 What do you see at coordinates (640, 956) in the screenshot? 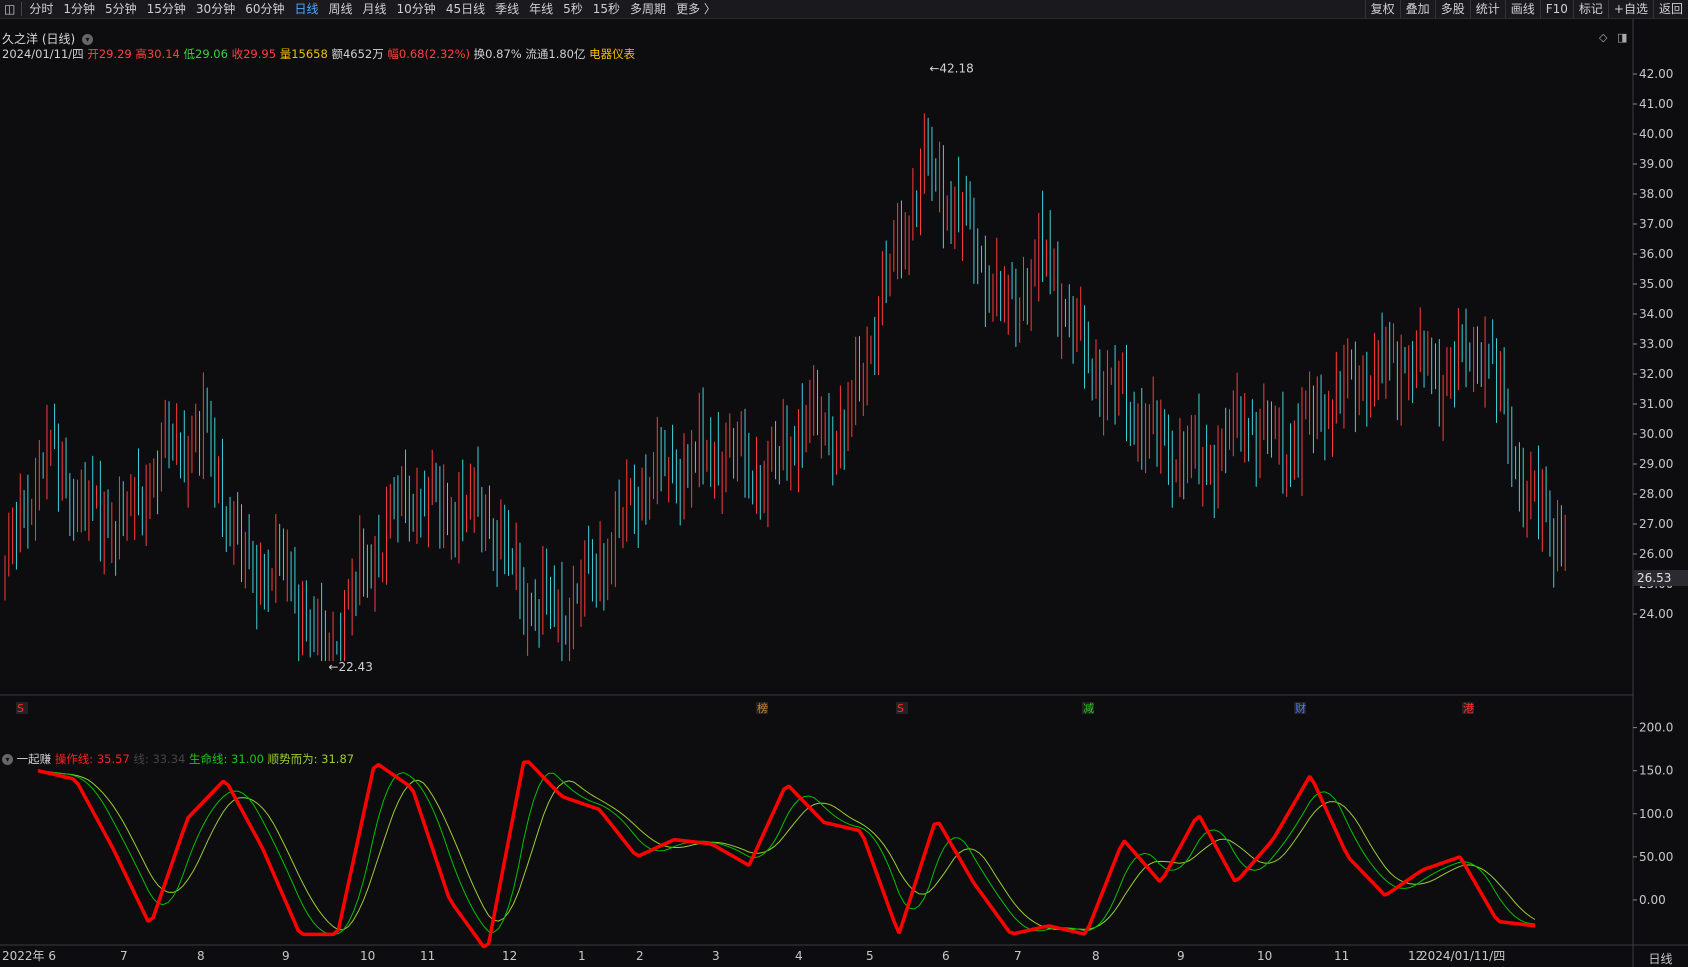
I see `time-axis-label: 2` at bounding box center [640, 956].